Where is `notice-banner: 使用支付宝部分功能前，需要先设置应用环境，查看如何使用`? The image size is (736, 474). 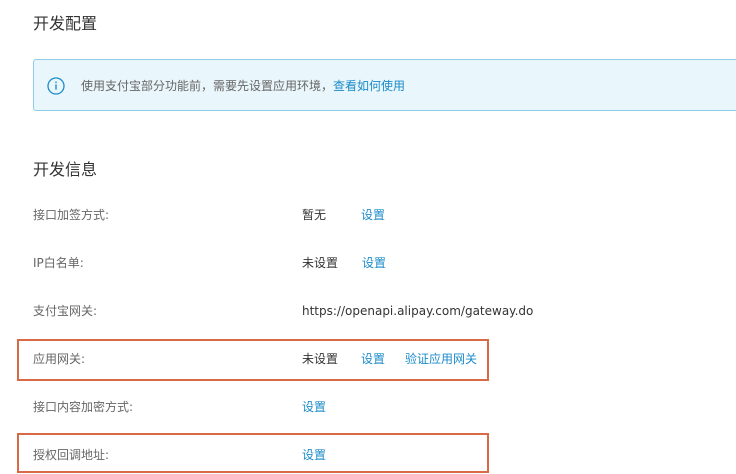 notice-banner: 使用支付宝部分功能前，需要先设置应用环境，查看如何使用 is located at coordinates (384, 85).